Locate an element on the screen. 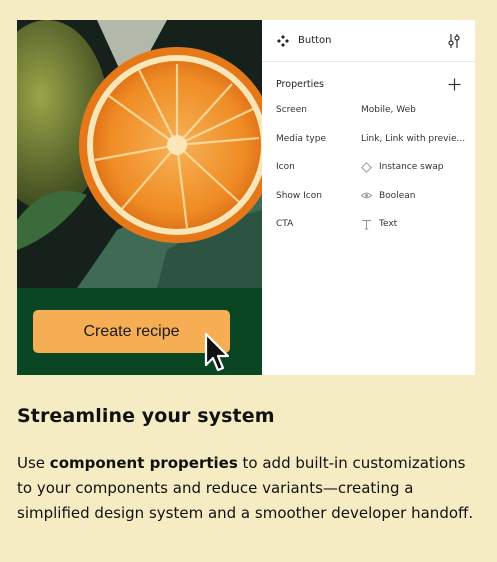 Image resolution: width=497 pixels, height=562 pixels. description-intro: Use is located at coordinates (33, 463).